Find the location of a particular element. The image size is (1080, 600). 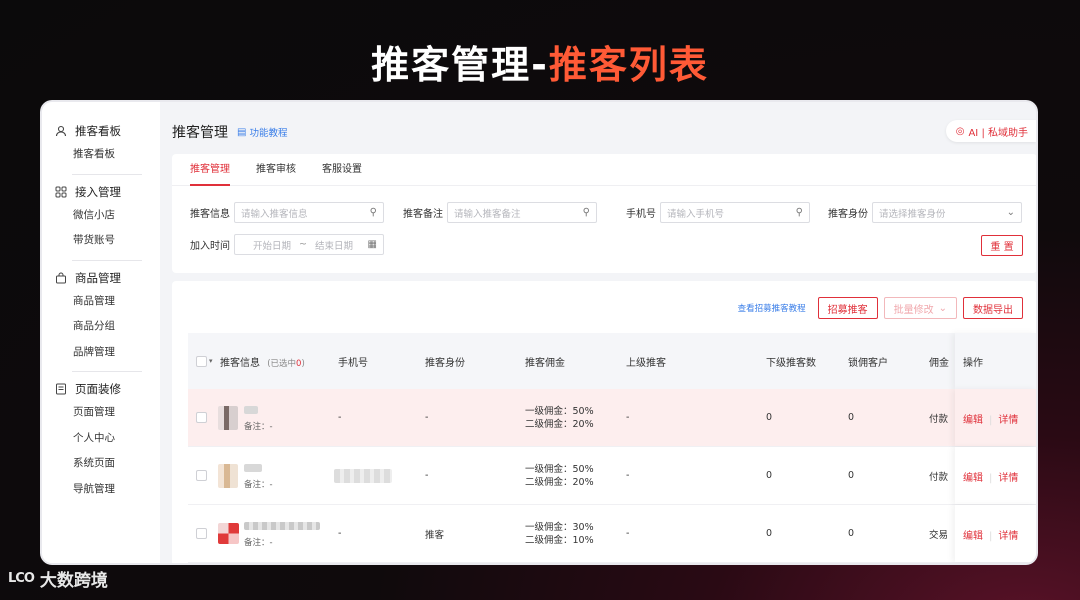

filter-info-label: 推客信息 is located at coordinates (210, 214).